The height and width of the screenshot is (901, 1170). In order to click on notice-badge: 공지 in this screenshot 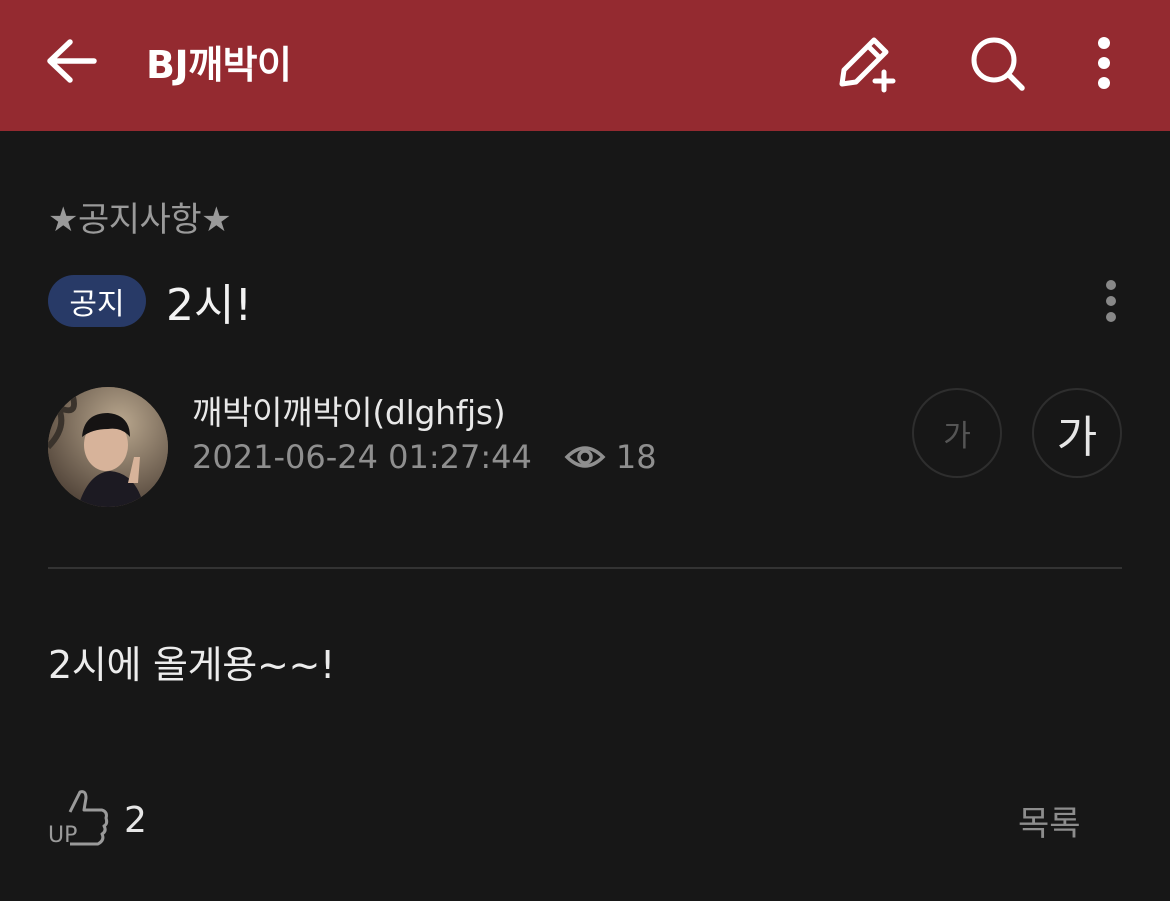, I will do `click(97, 301)`.